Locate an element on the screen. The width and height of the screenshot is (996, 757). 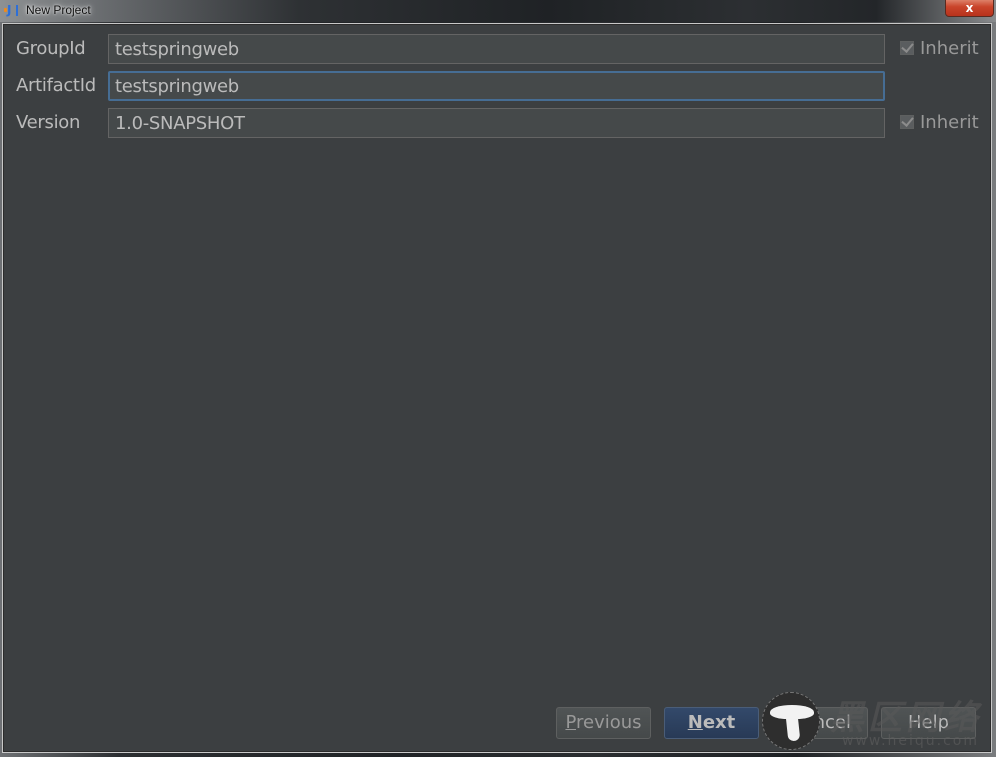
groupid-label: GroupId is located at coordinates (51, 48).